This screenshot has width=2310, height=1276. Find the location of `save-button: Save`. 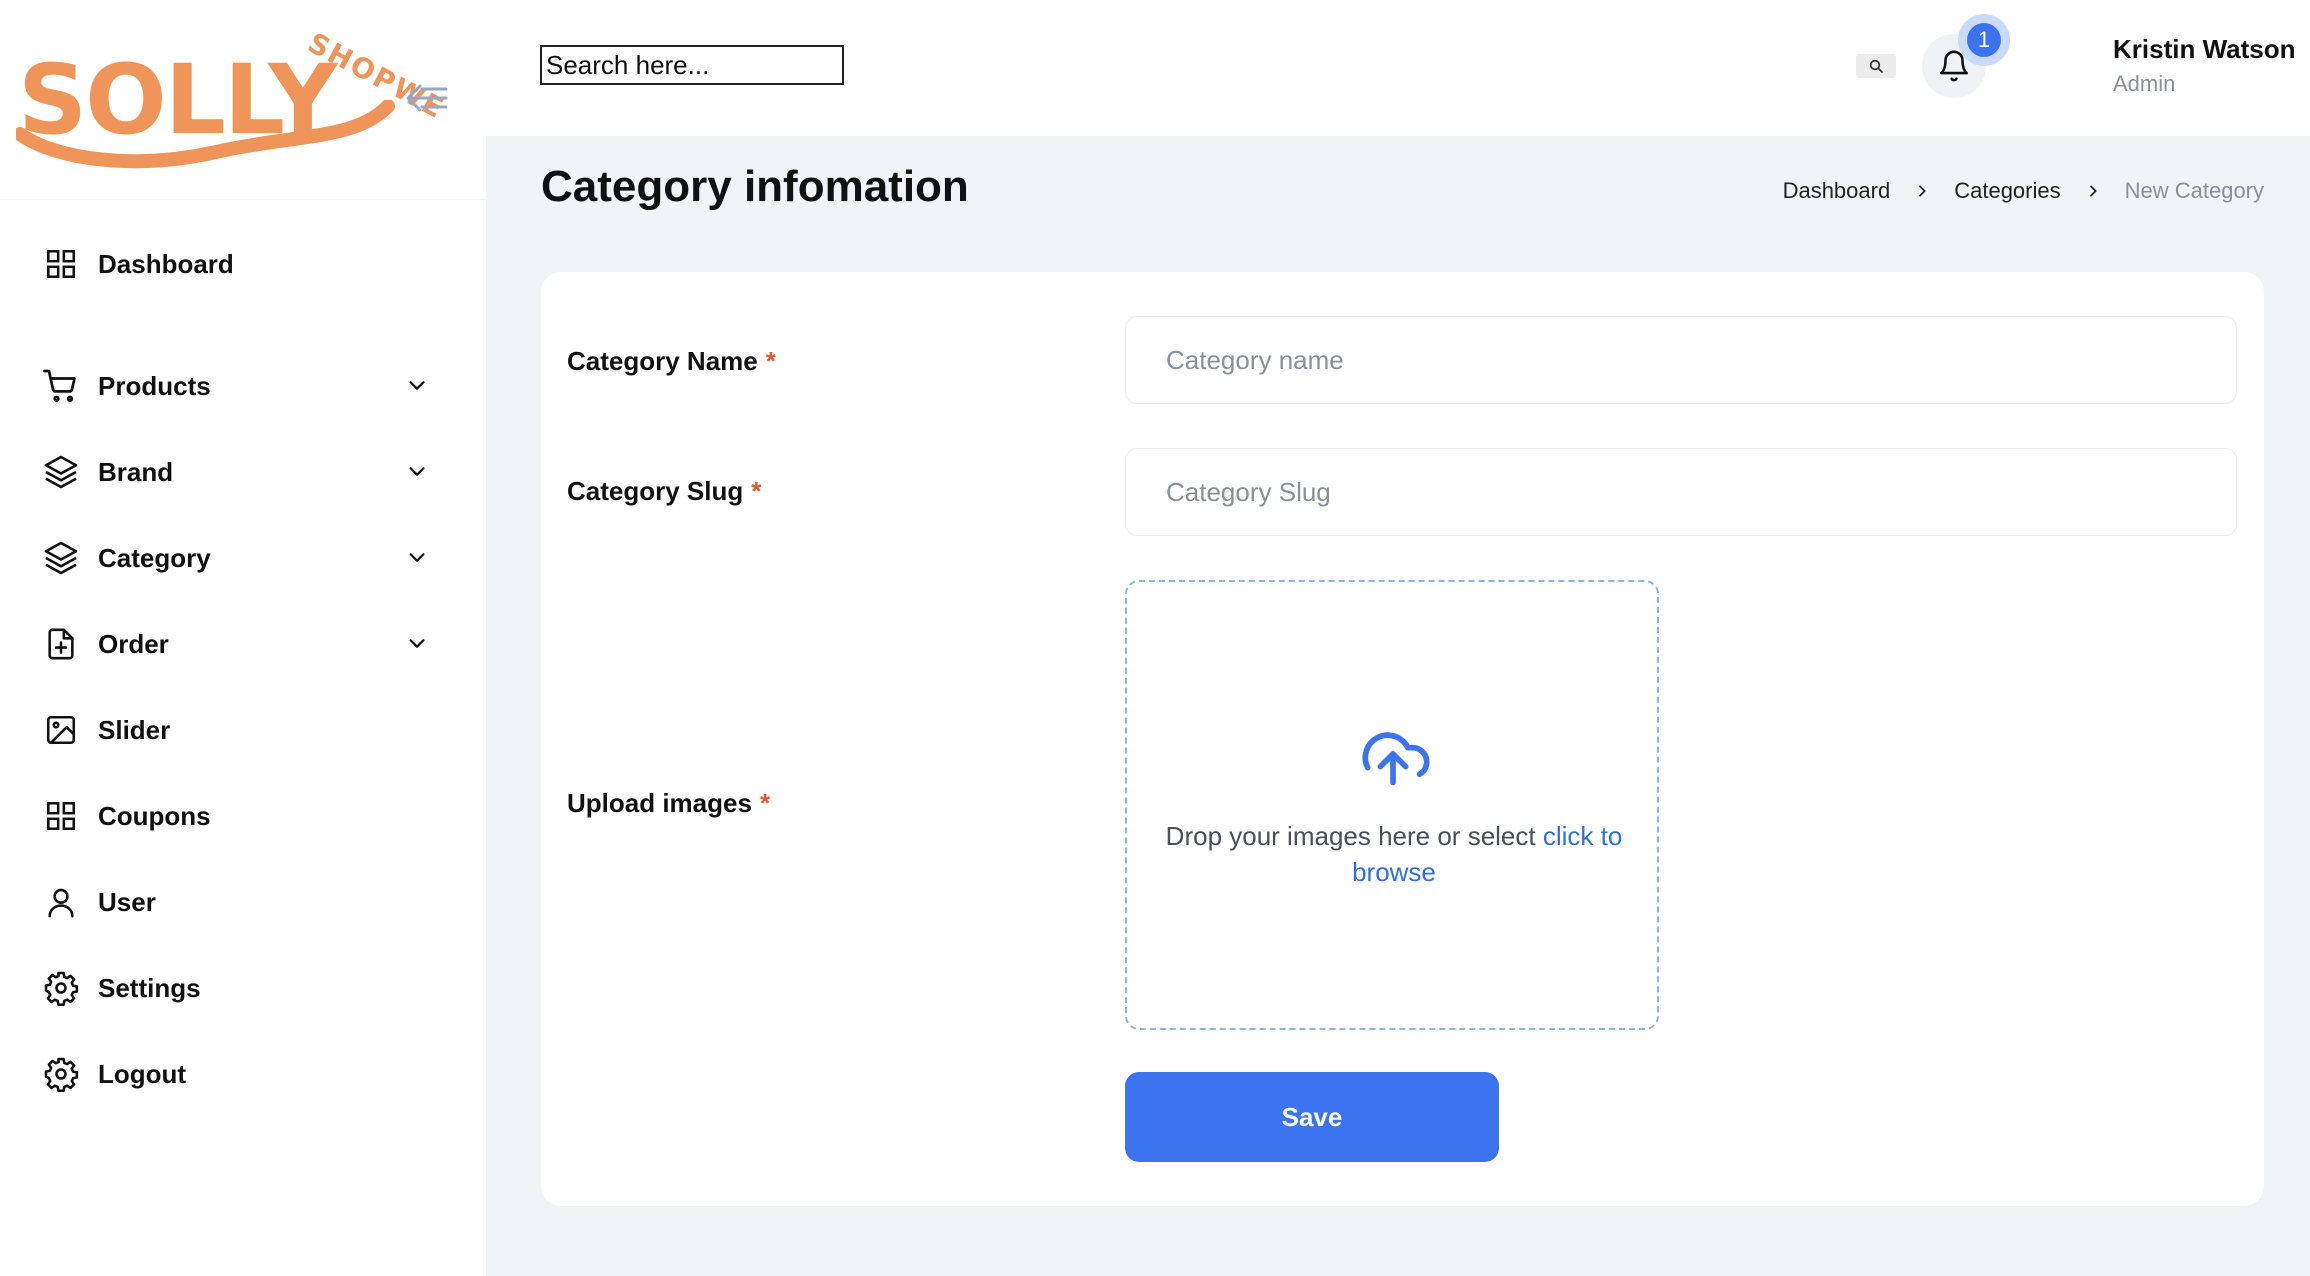

save-button: Save is located at coordinates (1312, 1117).